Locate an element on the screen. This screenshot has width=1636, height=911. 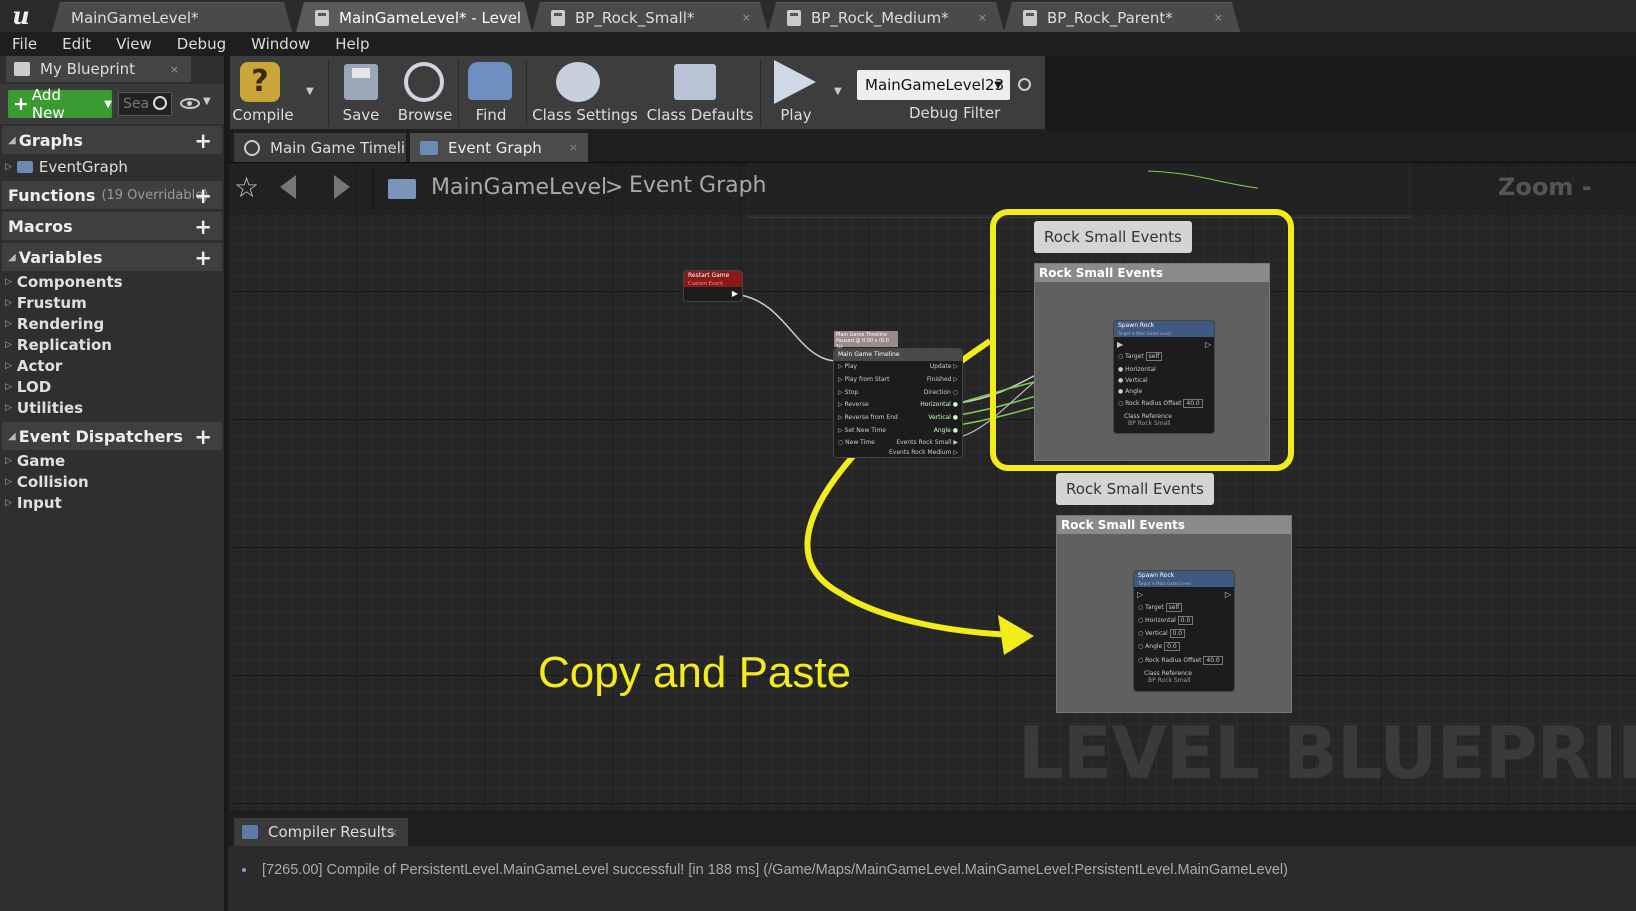
doc-tab-maingamelevel-level: MainGameLevel* - Level × is located at coordinates (414, 17).